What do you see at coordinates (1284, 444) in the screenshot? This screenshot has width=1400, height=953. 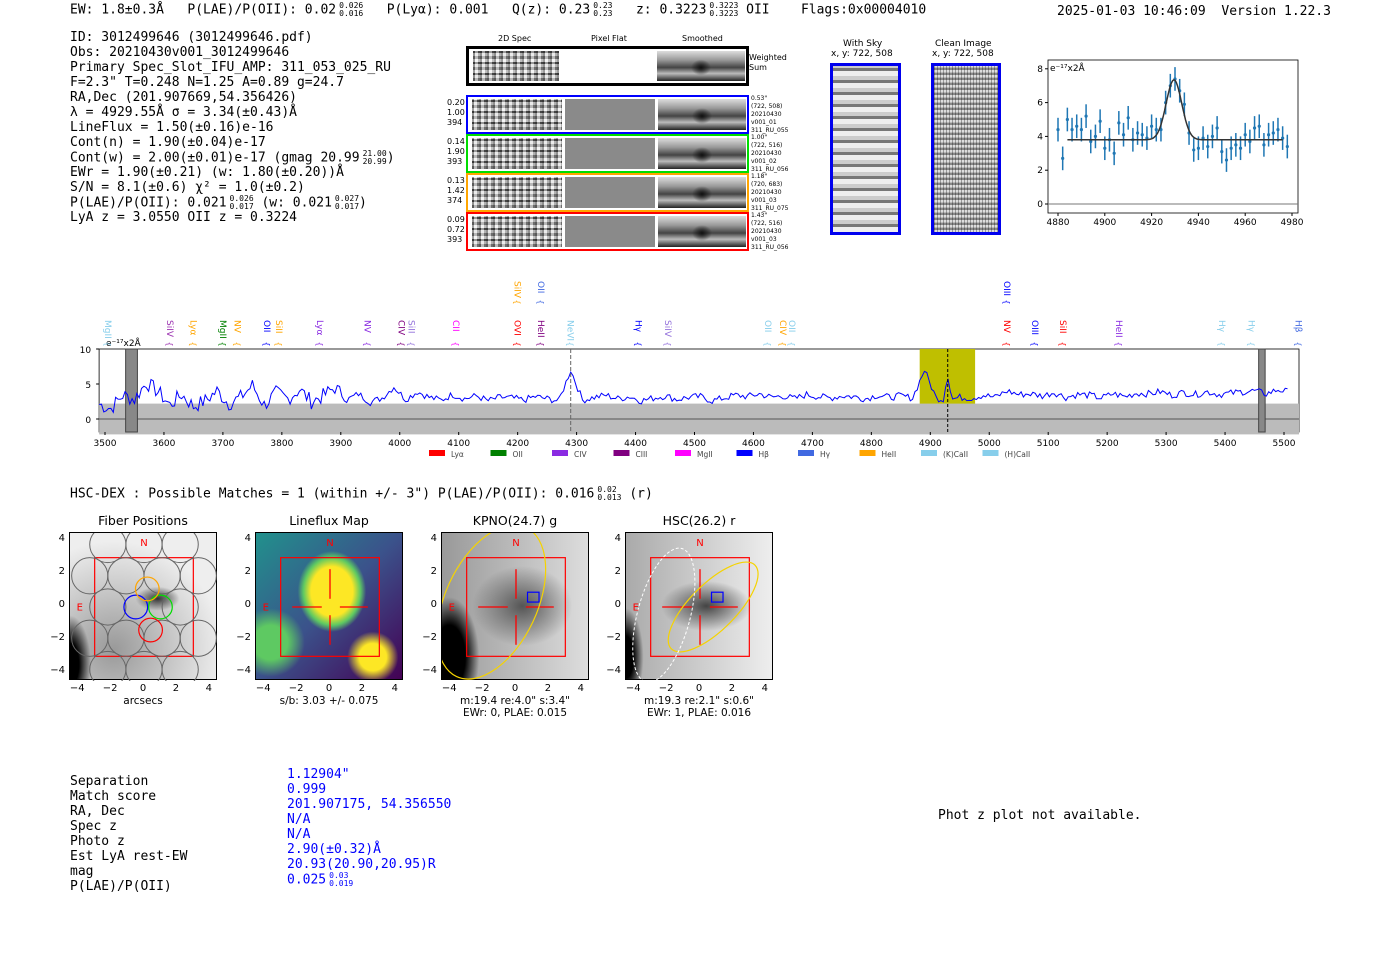 I see `x-tick-label: 5500` at bounding box center [1284, 444].